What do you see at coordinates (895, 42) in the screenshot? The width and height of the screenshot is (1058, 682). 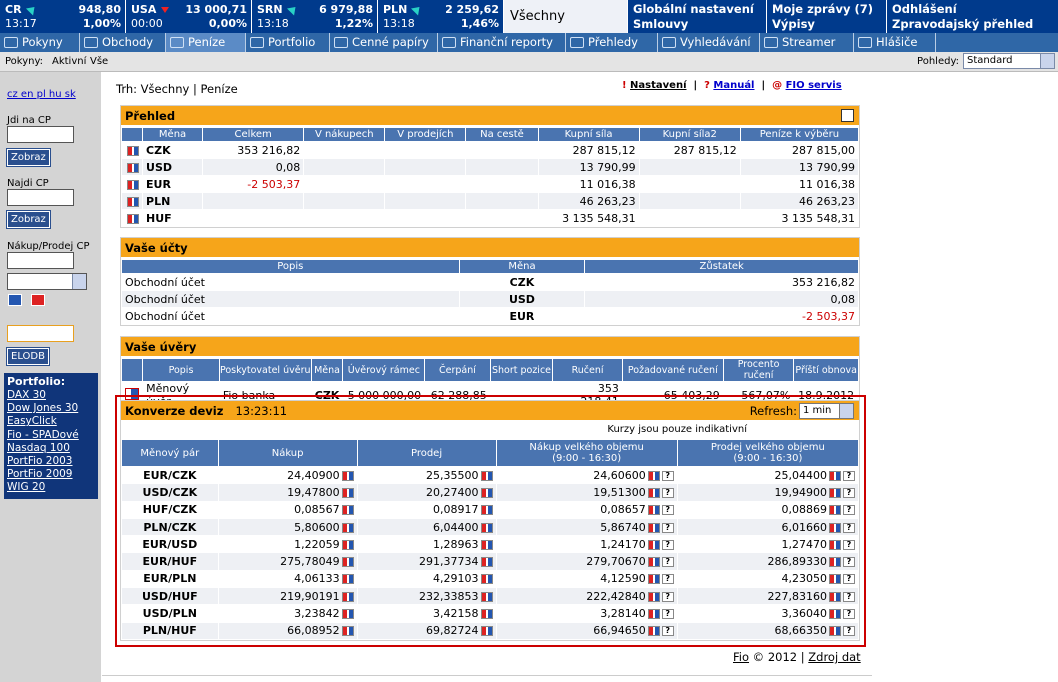 I see `menu-9: Hlášiče` at bounding box center [895, 42].